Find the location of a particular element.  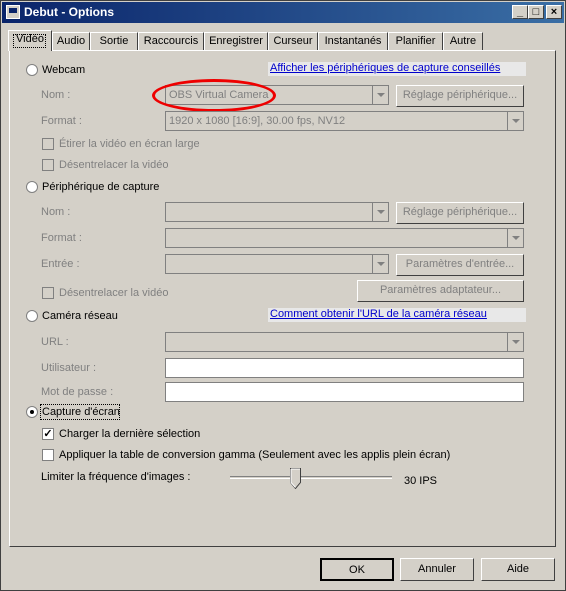

capture-format-label: Format : is located at coordinates (61, 238).